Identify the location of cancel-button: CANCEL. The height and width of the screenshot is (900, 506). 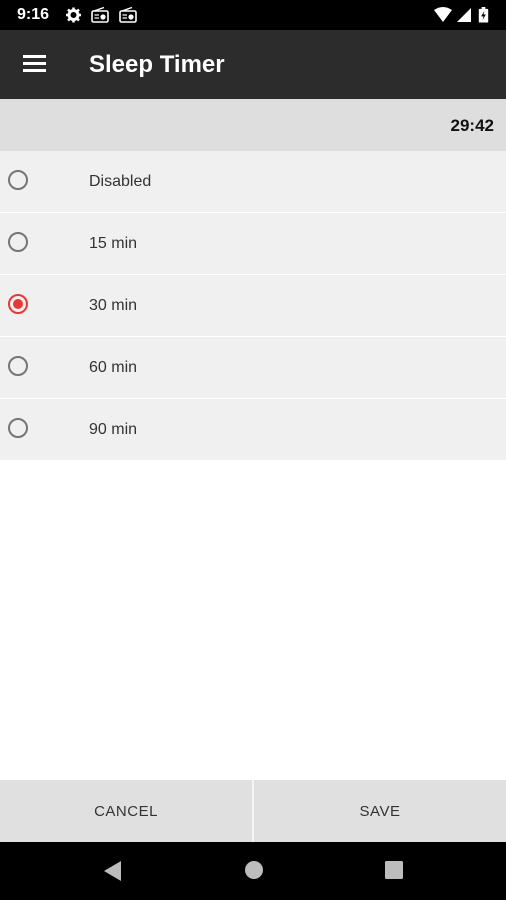
(126, 811).